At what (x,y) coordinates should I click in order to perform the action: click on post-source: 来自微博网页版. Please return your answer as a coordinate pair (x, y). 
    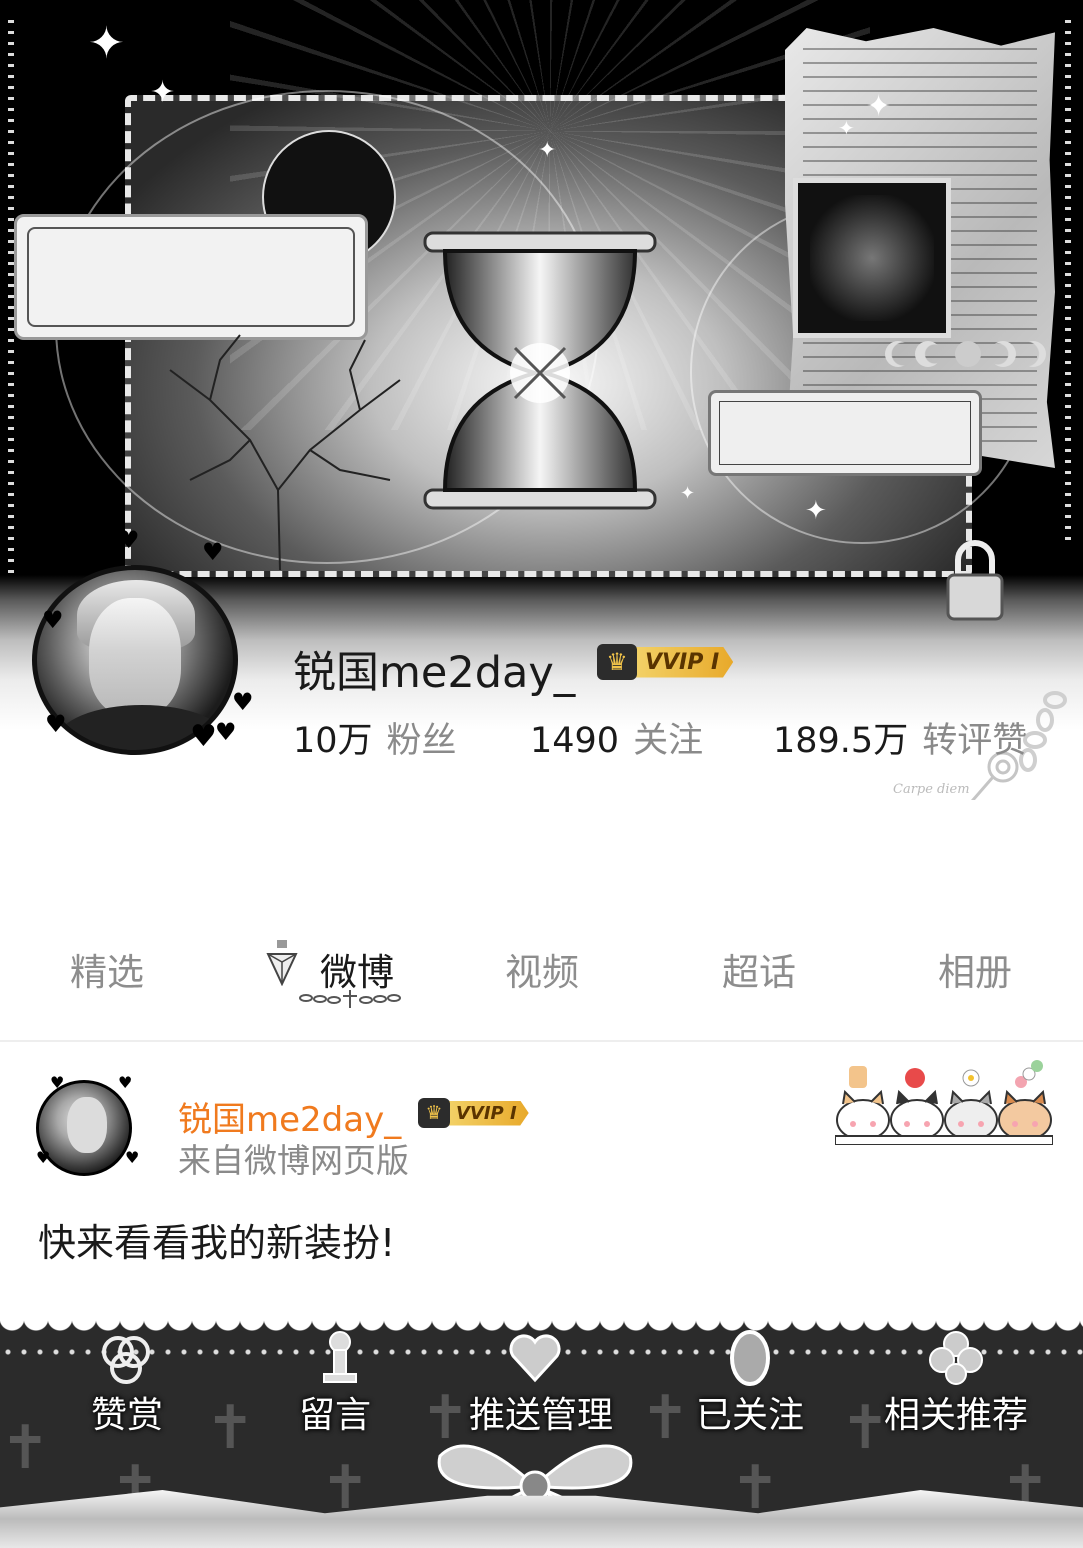
    Looking at the image, I should click on (293, 1160).